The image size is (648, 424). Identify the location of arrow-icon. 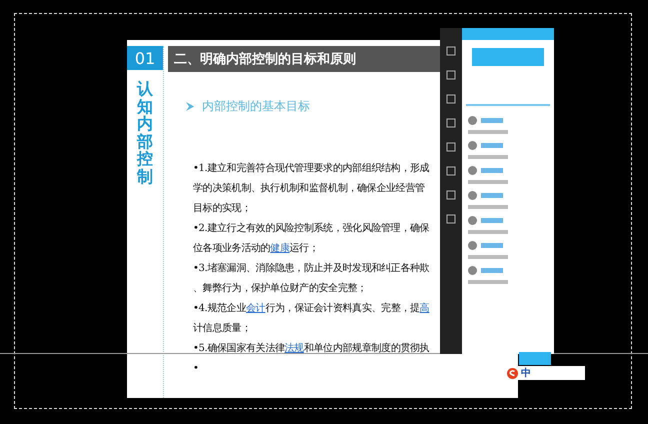
(190, 106).